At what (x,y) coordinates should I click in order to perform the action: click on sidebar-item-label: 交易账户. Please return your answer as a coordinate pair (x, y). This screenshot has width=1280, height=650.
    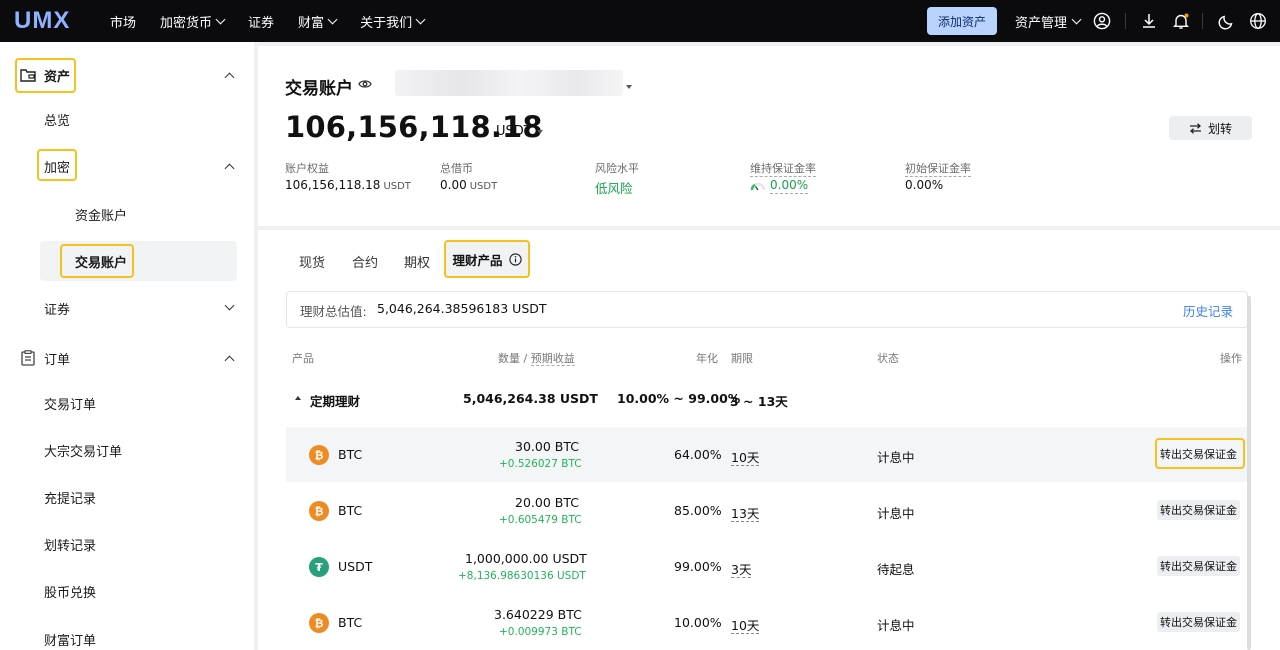
    Looking at the image, I should click on (101, 263).